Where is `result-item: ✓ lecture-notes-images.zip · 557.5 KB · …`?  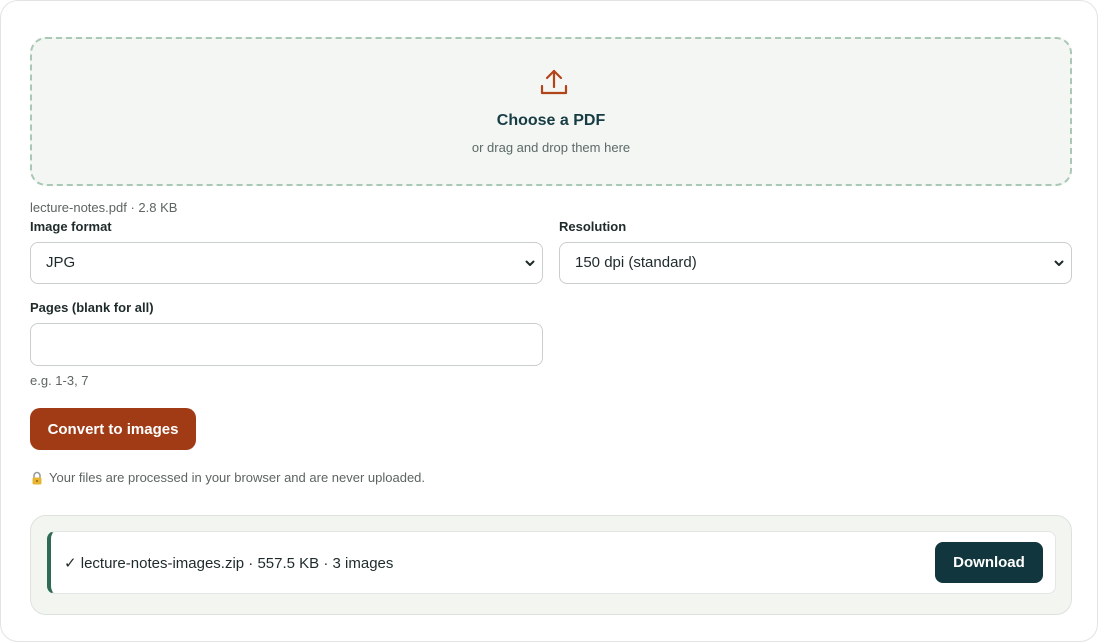 result-item: ✓ lecture-notes-images.zip · 557.5 KB · … is located at coordinates (551, 562).